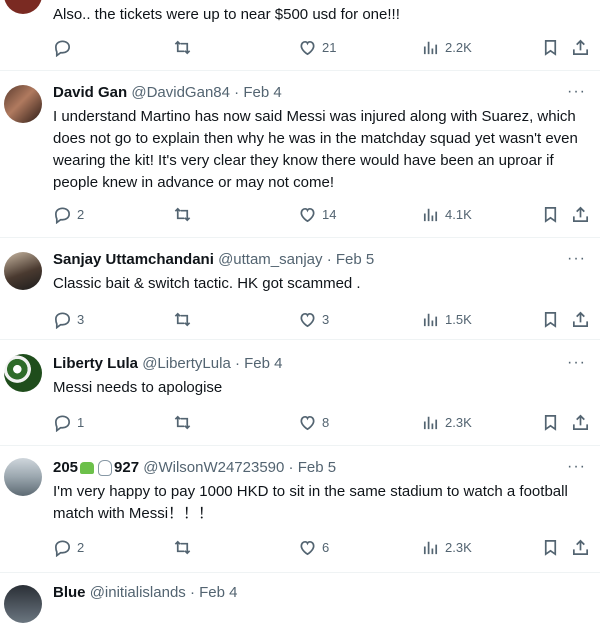  I want to click on tweet-text: Messi needs to apologise, so click(138, 387).